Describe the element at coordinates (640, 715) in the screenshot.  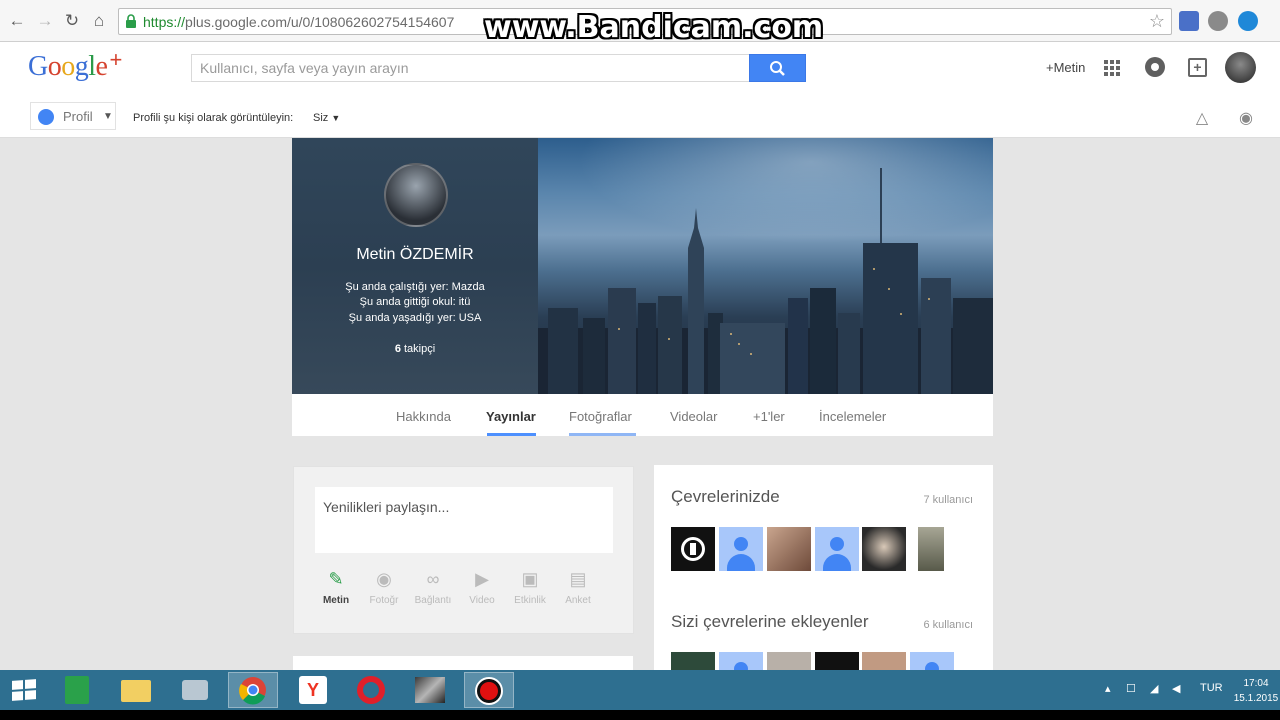
I see `screen-bottom-bar` at that location.